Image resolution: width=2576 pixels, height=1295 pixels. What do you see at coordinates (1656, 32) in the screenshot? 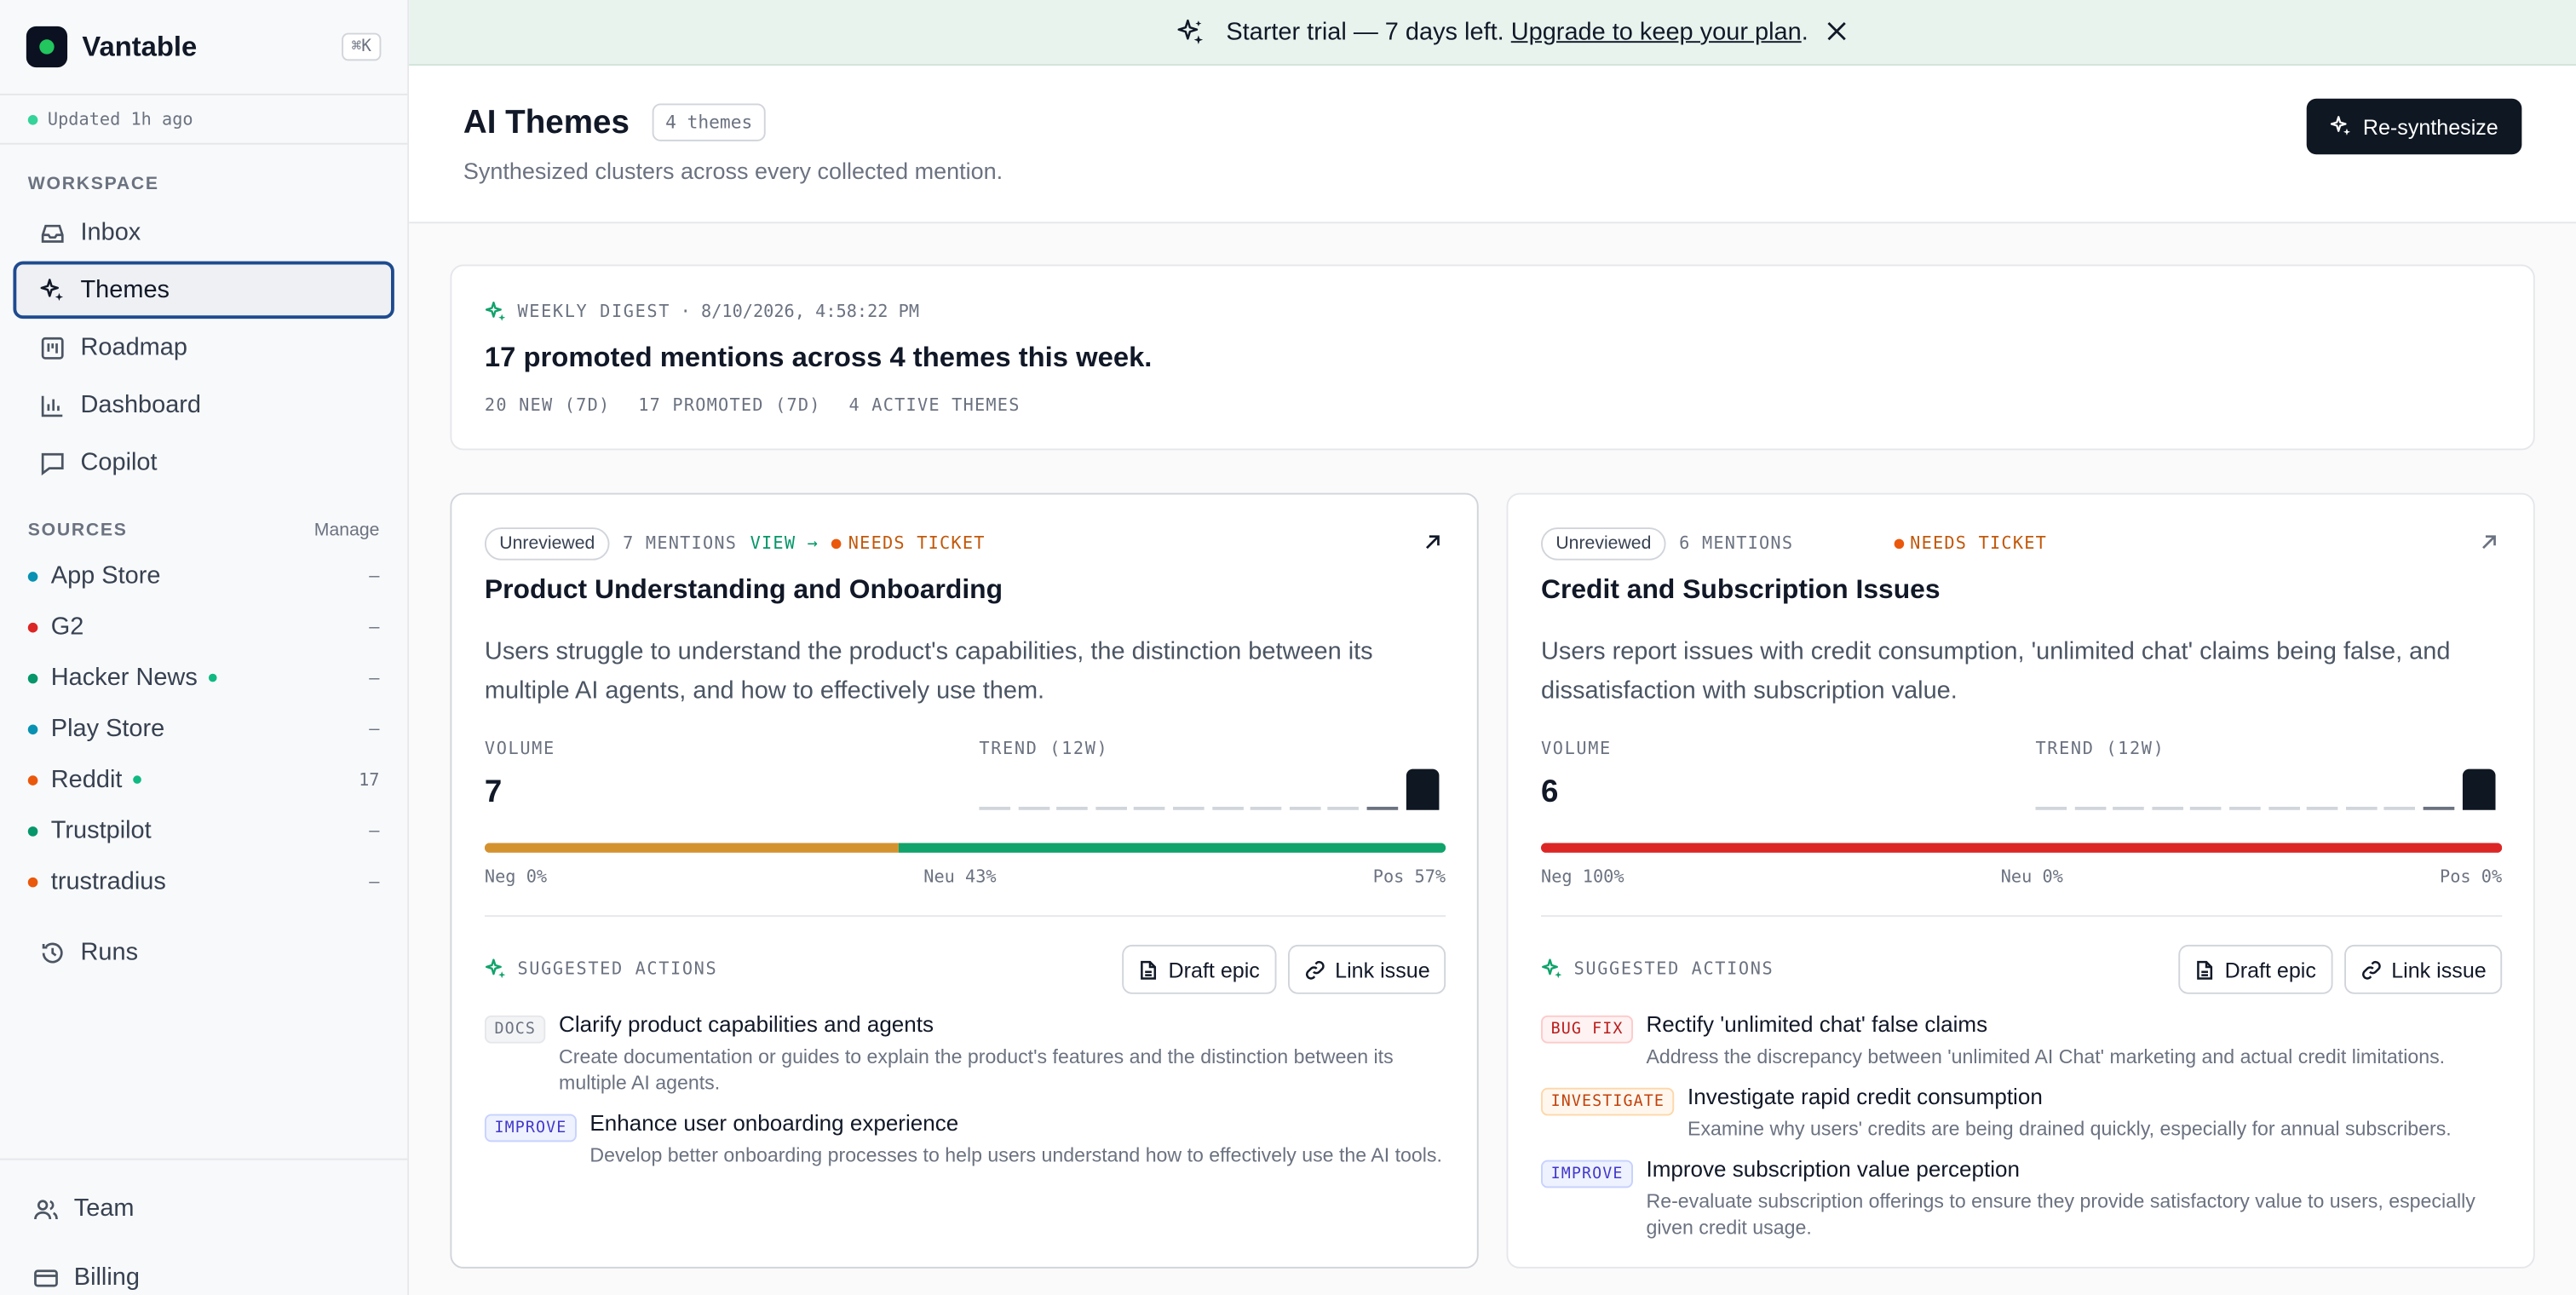
I see `upgrade-link: Upgrade to keep your plan` at bounding box center [1656, 32].